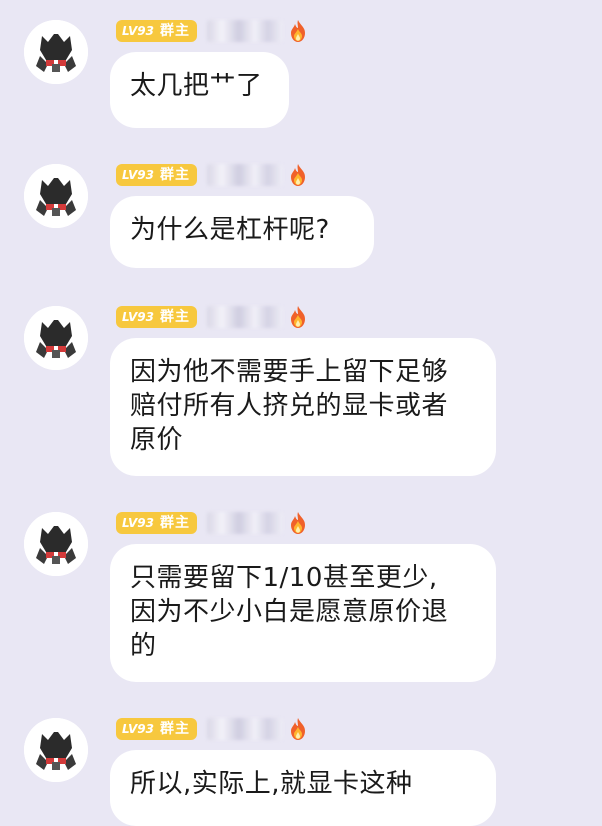  What do you see at coordinates (199, 90) in the screenshot?
I see `message-bubble: 太几把艹了` at bounding box center [199, 90].